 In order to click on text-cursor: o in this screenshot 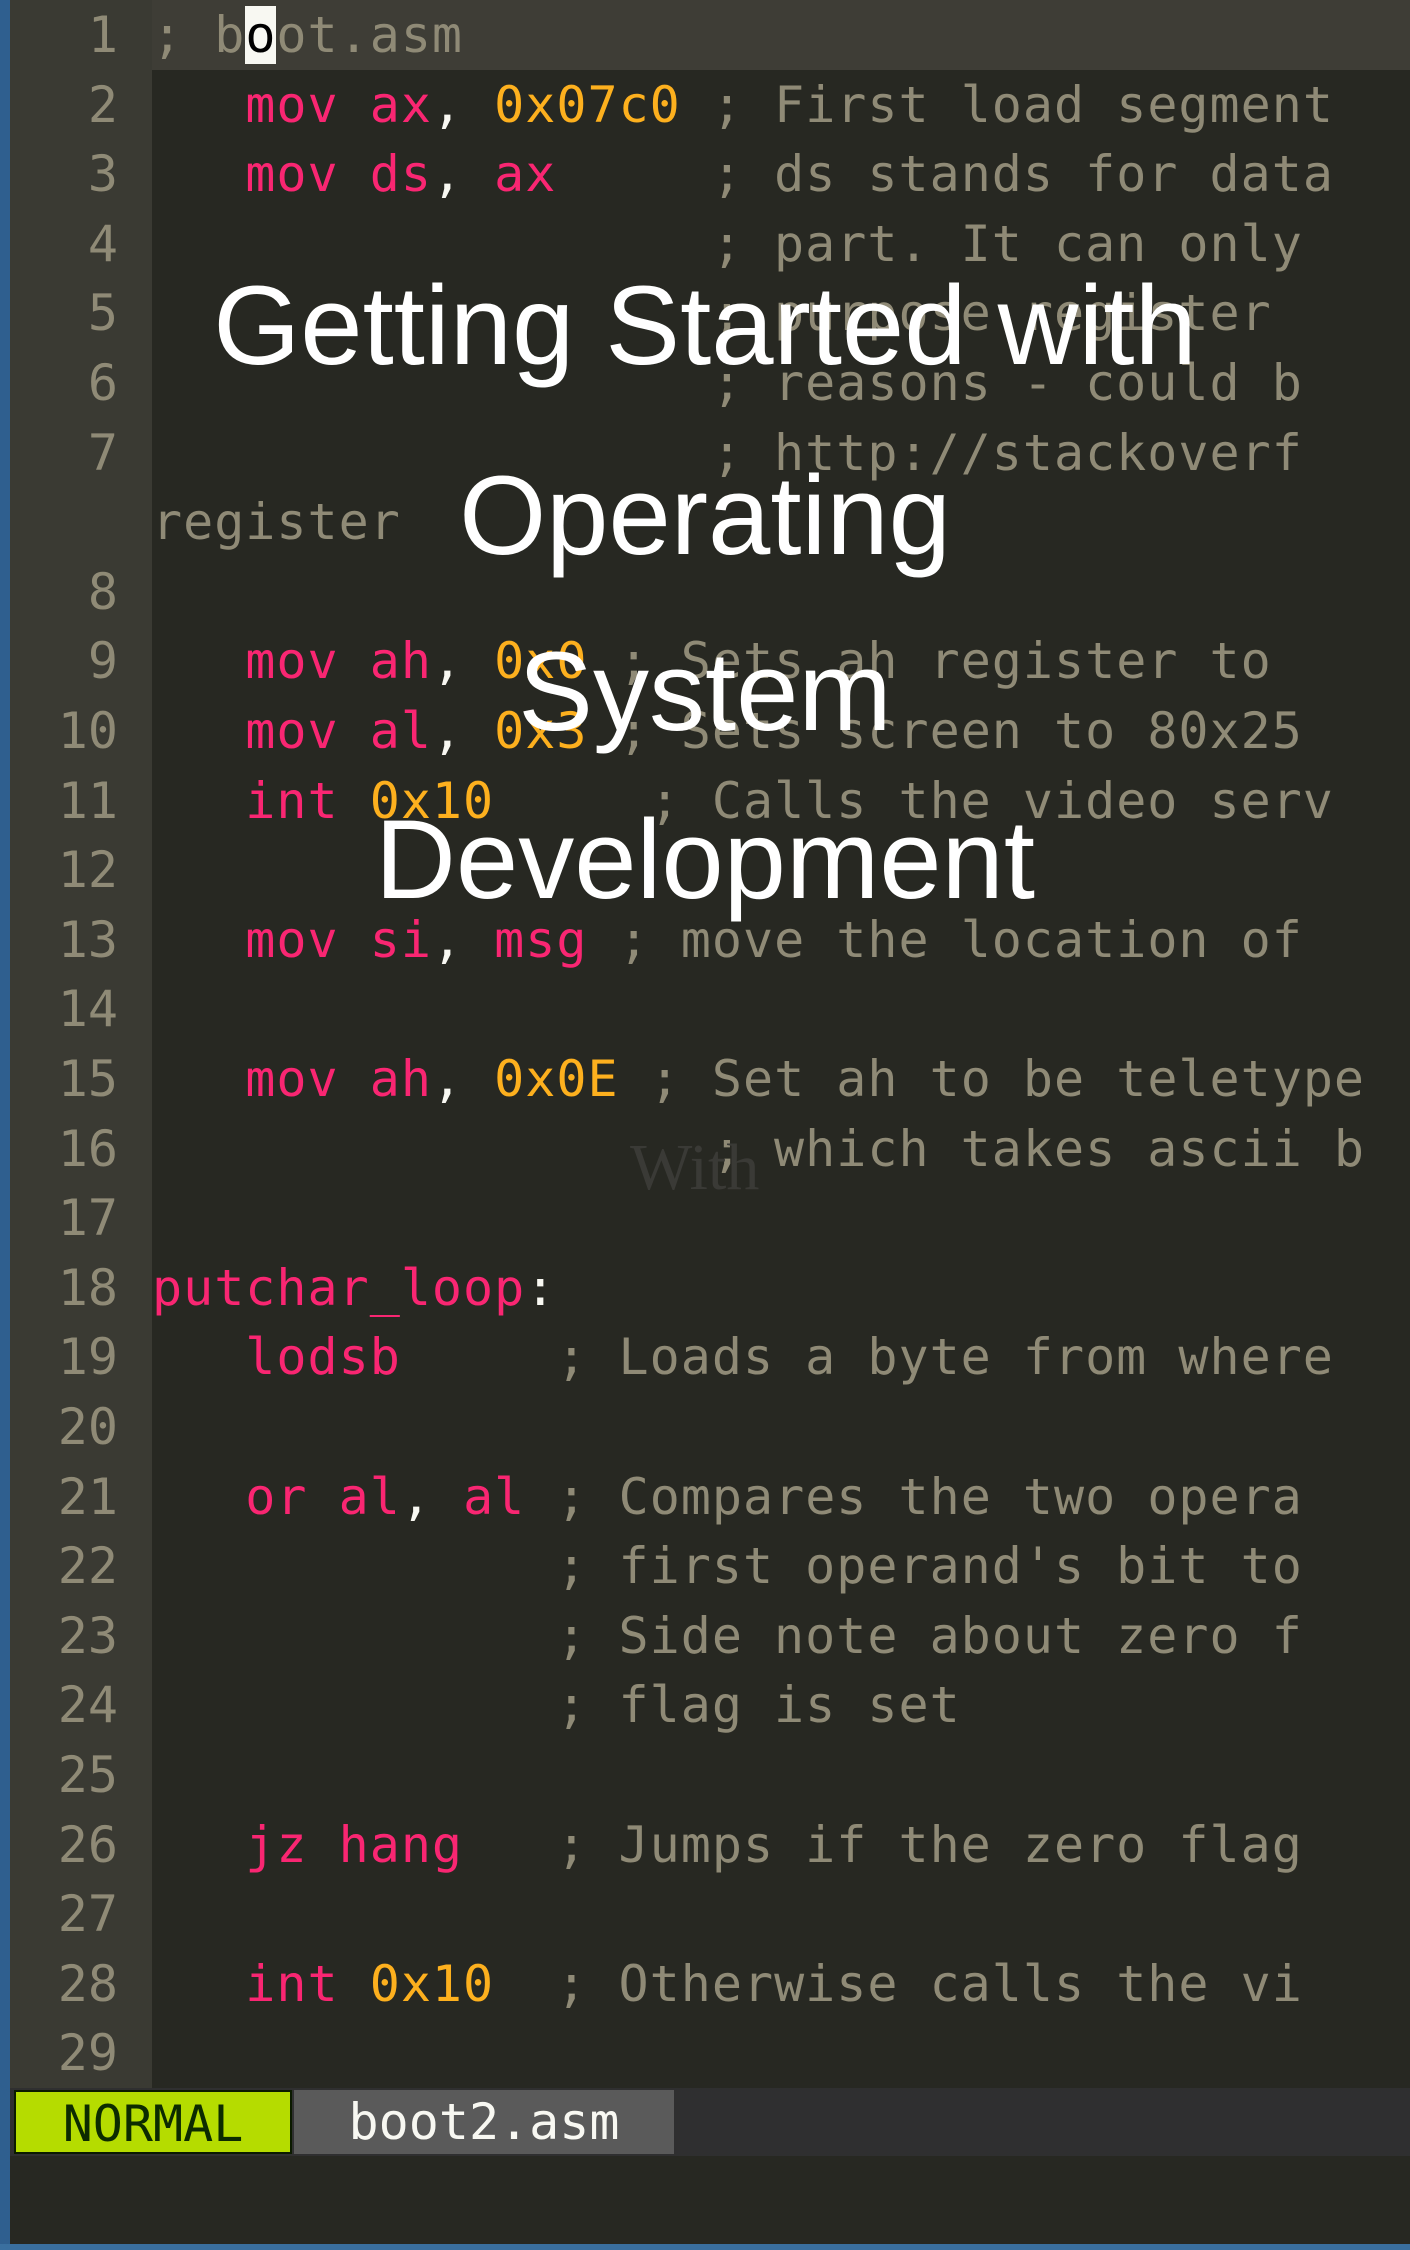, I will do `click(261, 35)`.